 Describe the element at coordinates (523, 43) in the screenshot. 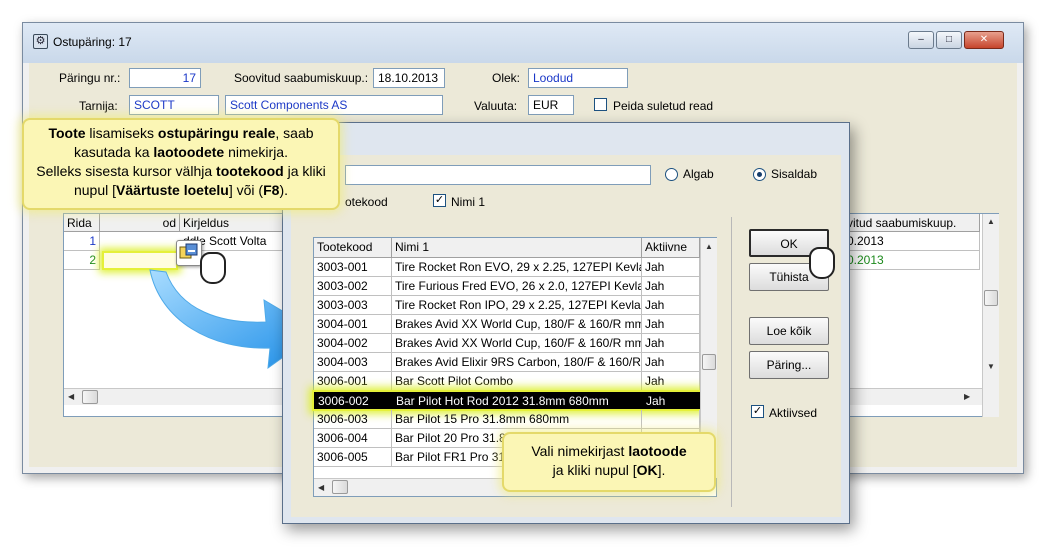

I see `title-bar: ⚙ Ostupäring: 17 – □ ✕` at that location.